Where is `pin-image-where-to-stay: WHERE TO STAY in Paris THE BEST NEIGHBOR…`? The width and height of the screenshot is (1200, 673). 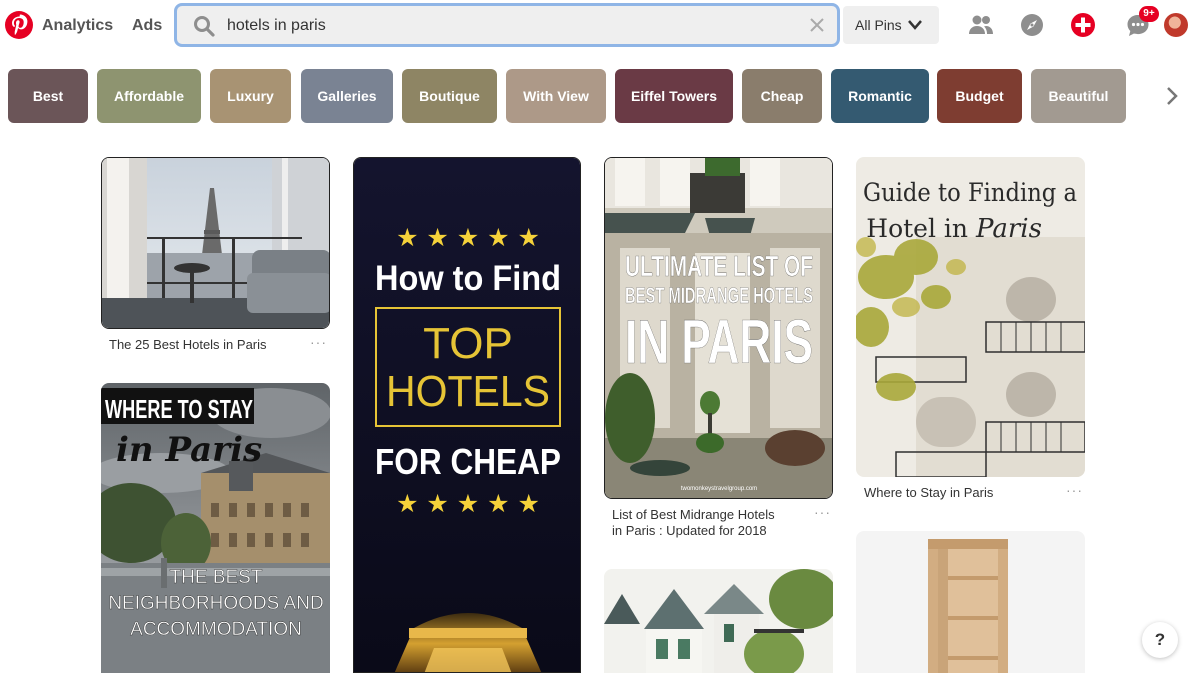 pin-image-where-to-stay: WHERE TO STAY in Paris THE BEST NEIGHBOR… is located at coordinates (215, 528).